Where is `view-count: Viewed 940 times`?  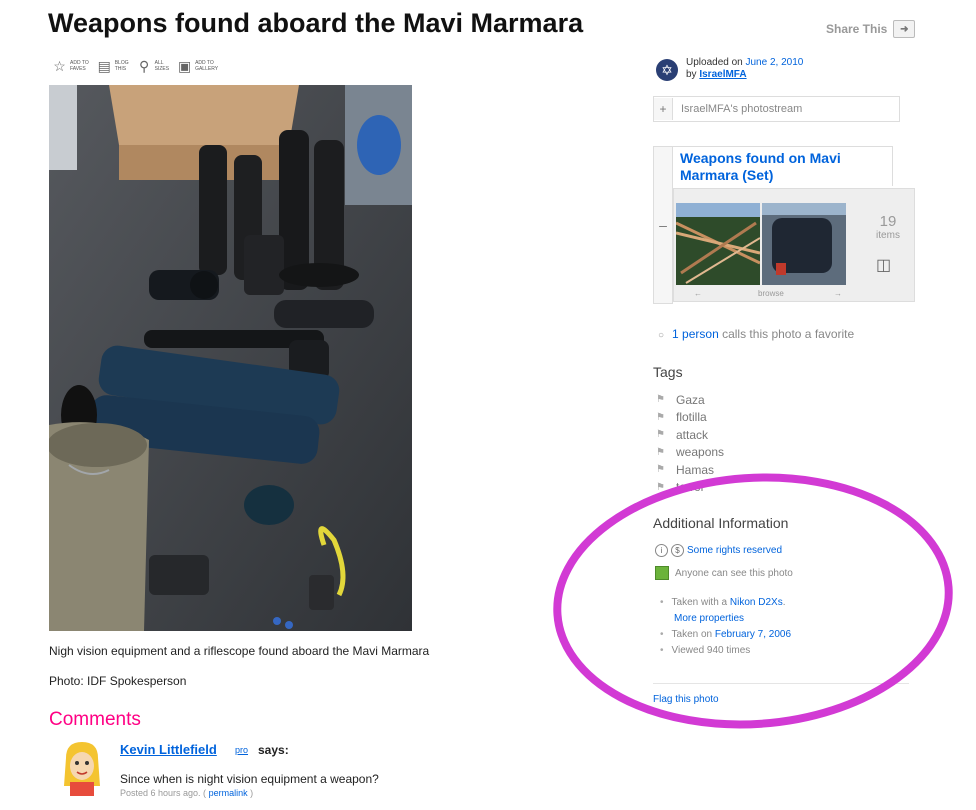 view-count: Viewed 940 times is located at coordinates (711, 650).